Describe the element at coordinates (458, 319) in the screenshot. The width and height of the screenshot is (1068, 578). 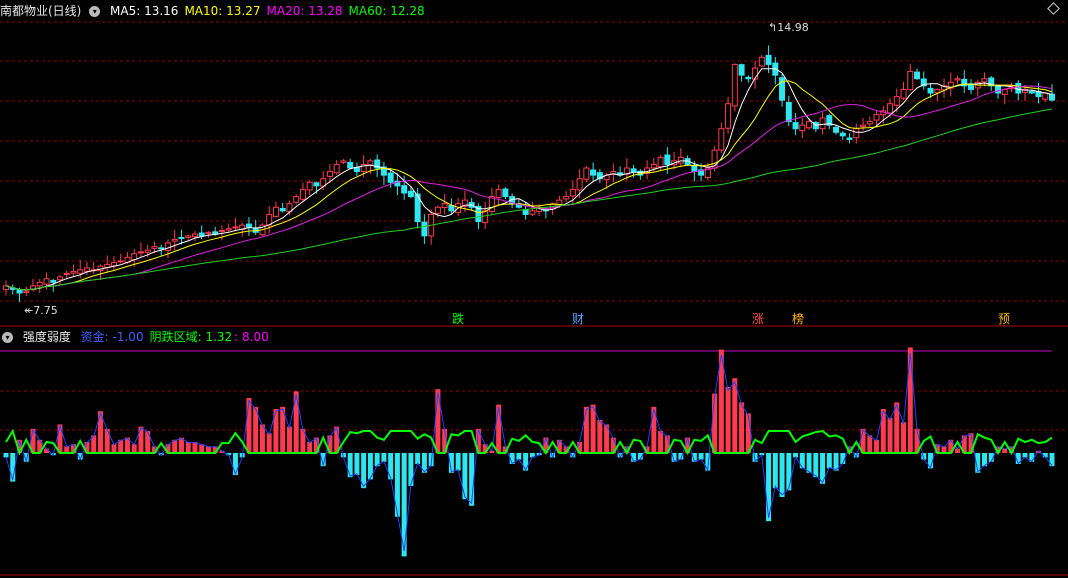
I see `event-marker-0: 跌` at that location.